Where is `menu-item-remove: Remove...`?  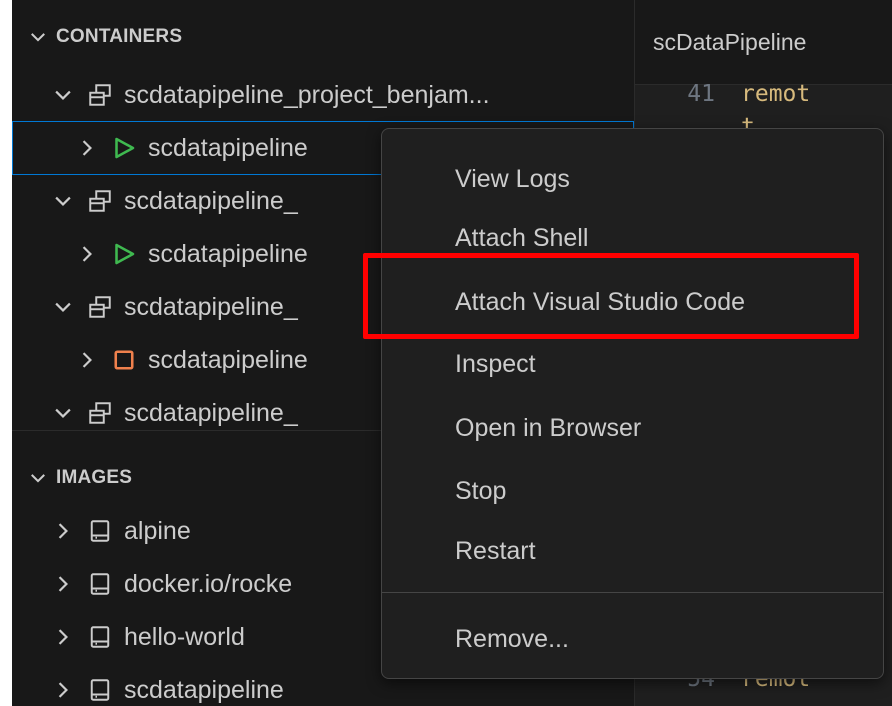 menu-item-remove: Remove... is located at coordinates (632, 639).